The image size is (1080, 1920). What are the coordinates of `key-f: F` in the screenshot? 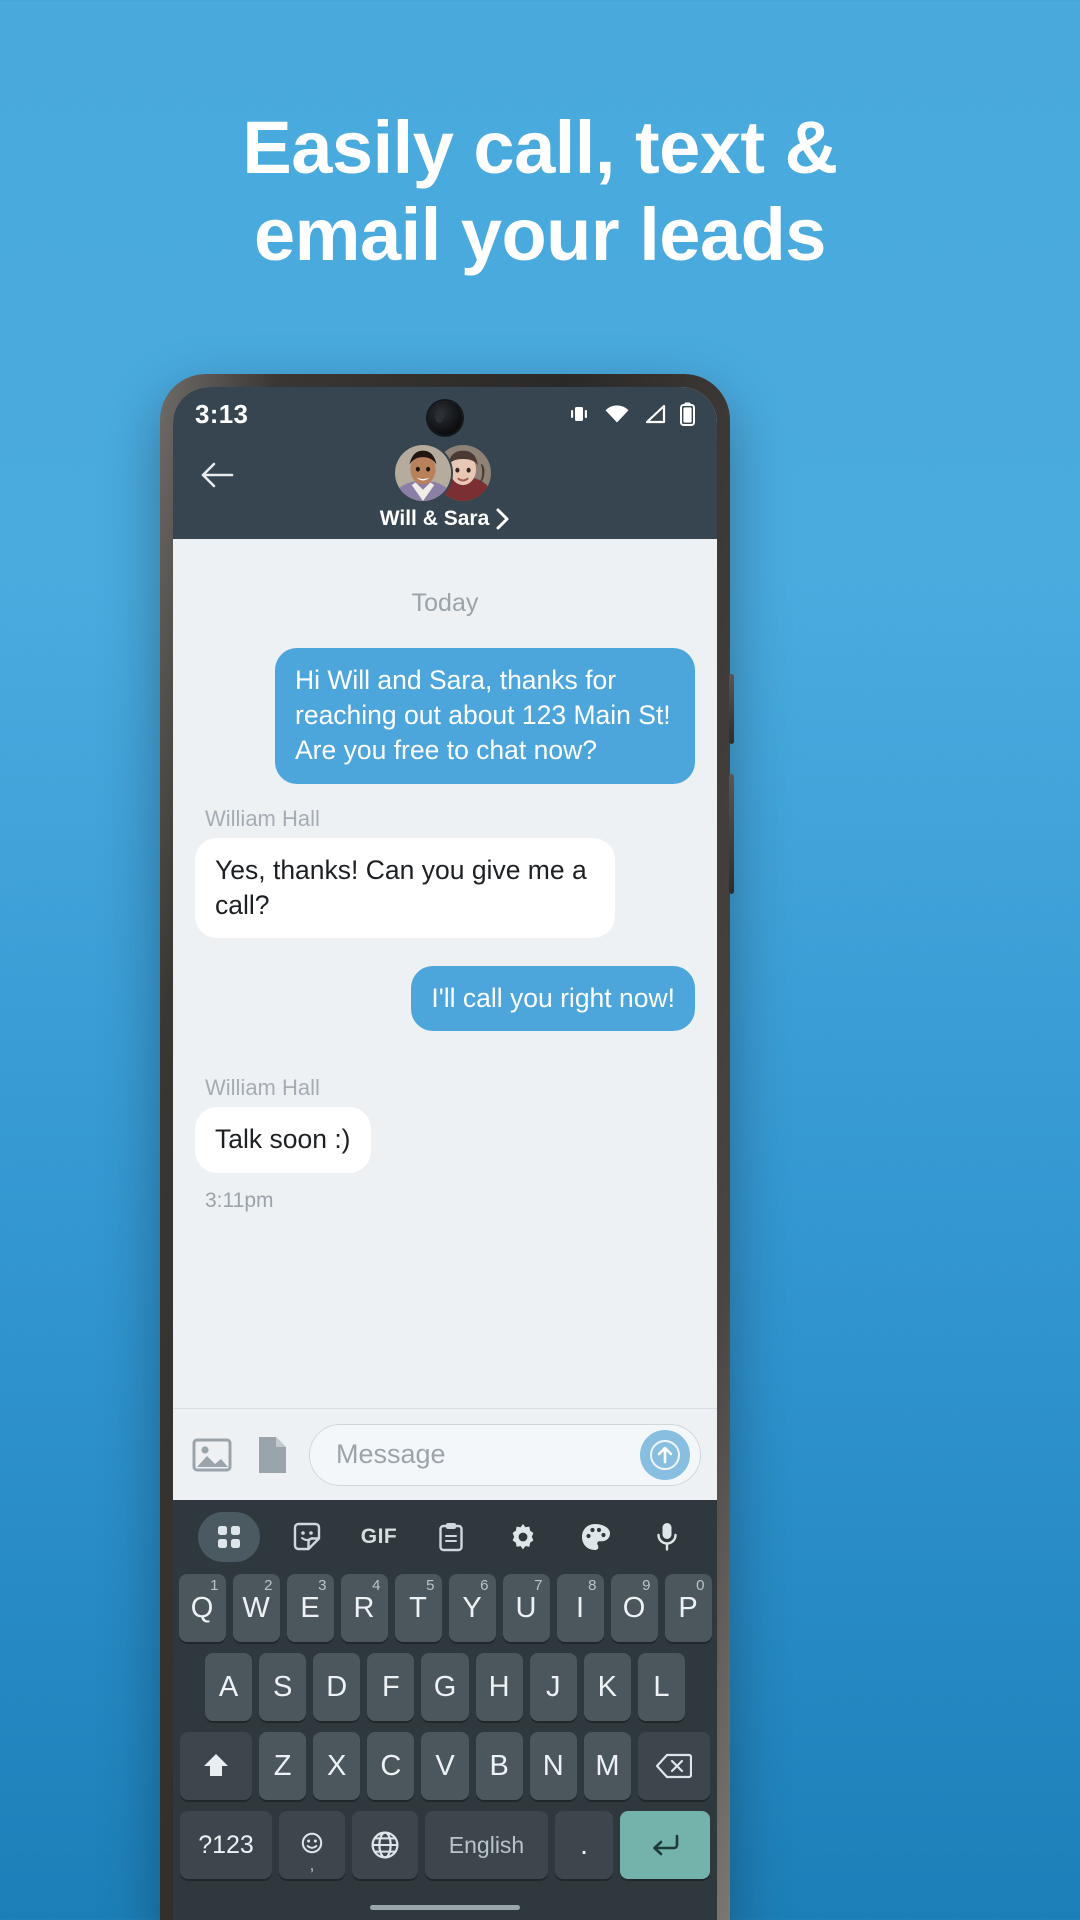 It's located at (391, 1687).